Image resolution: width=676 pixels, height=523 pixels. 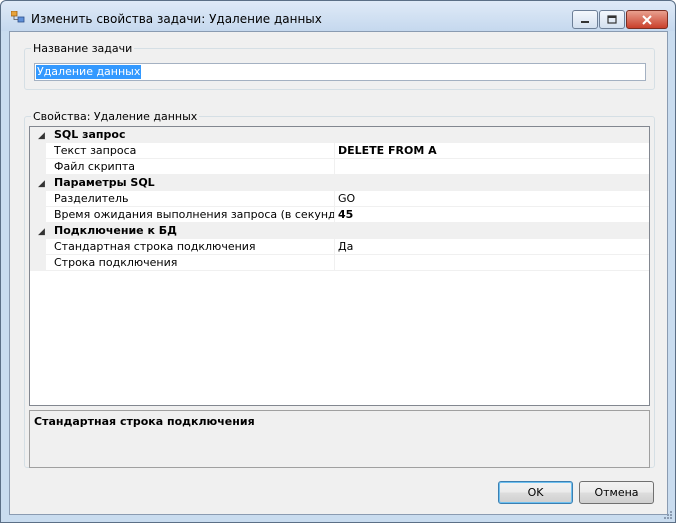 I want to click on task-name-legend: Название задачи, so click(x=83, y=48).